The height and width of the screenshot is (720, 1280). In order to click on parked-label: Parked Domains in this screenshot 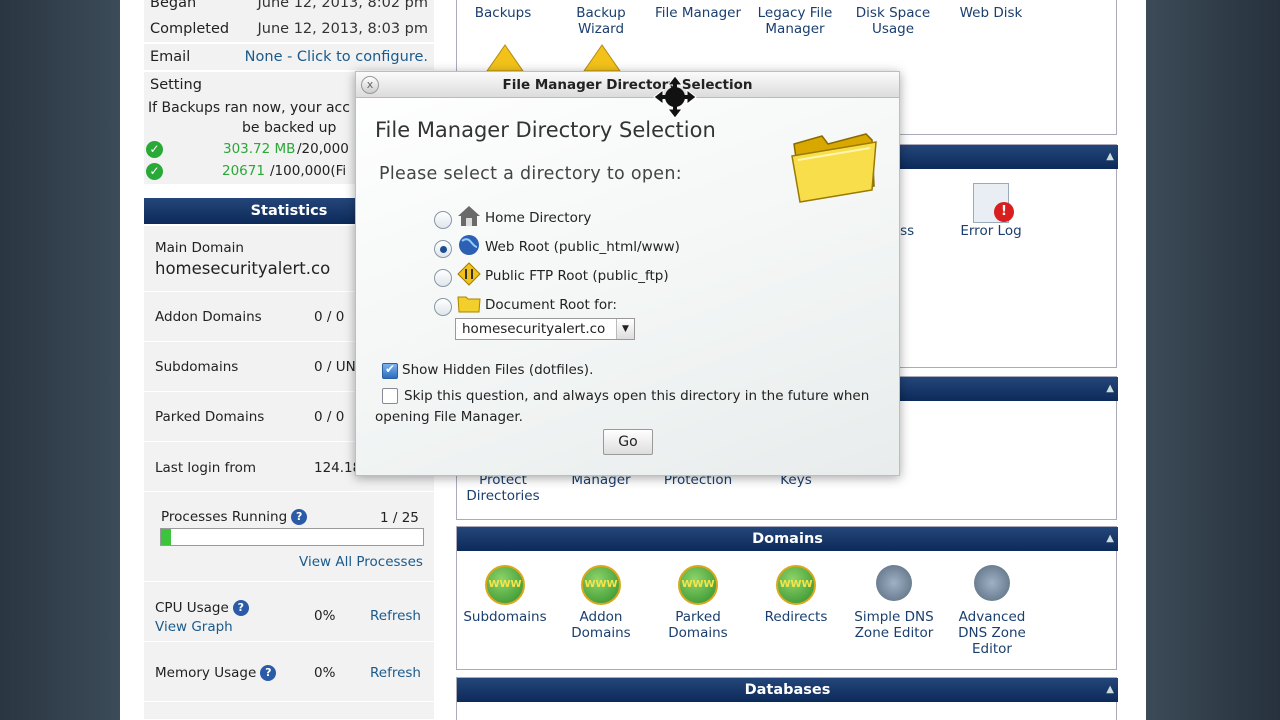, I will do `click(210, 417)`.